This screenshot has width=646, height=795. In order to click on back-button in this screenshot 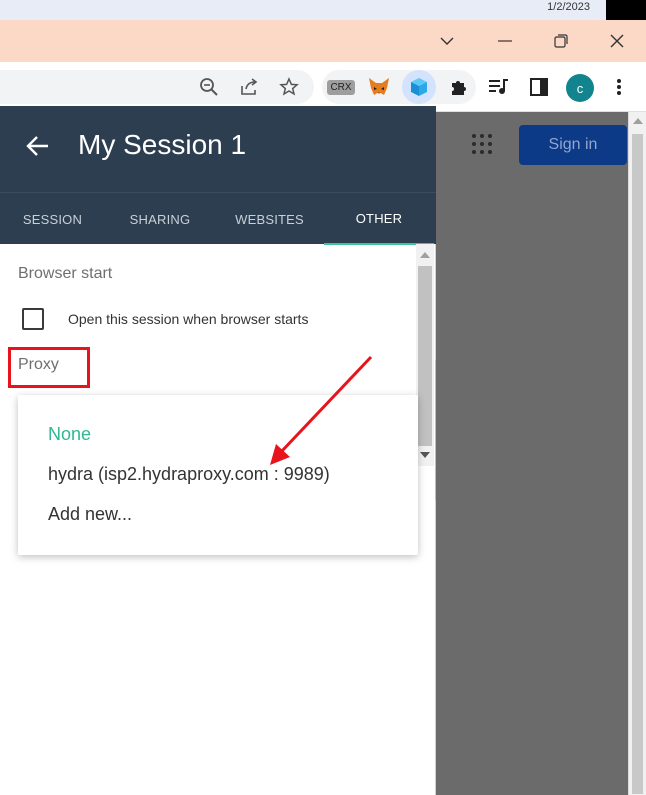, I will do `click(38, 146)`.